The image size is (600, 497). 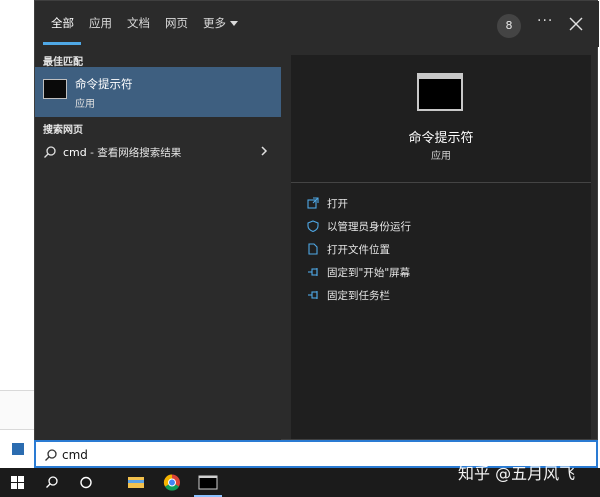 What do you see at coordinates (138, 27) in the screenshot?
I see `tab-documents: 文档` at bounding box center [138, 27].